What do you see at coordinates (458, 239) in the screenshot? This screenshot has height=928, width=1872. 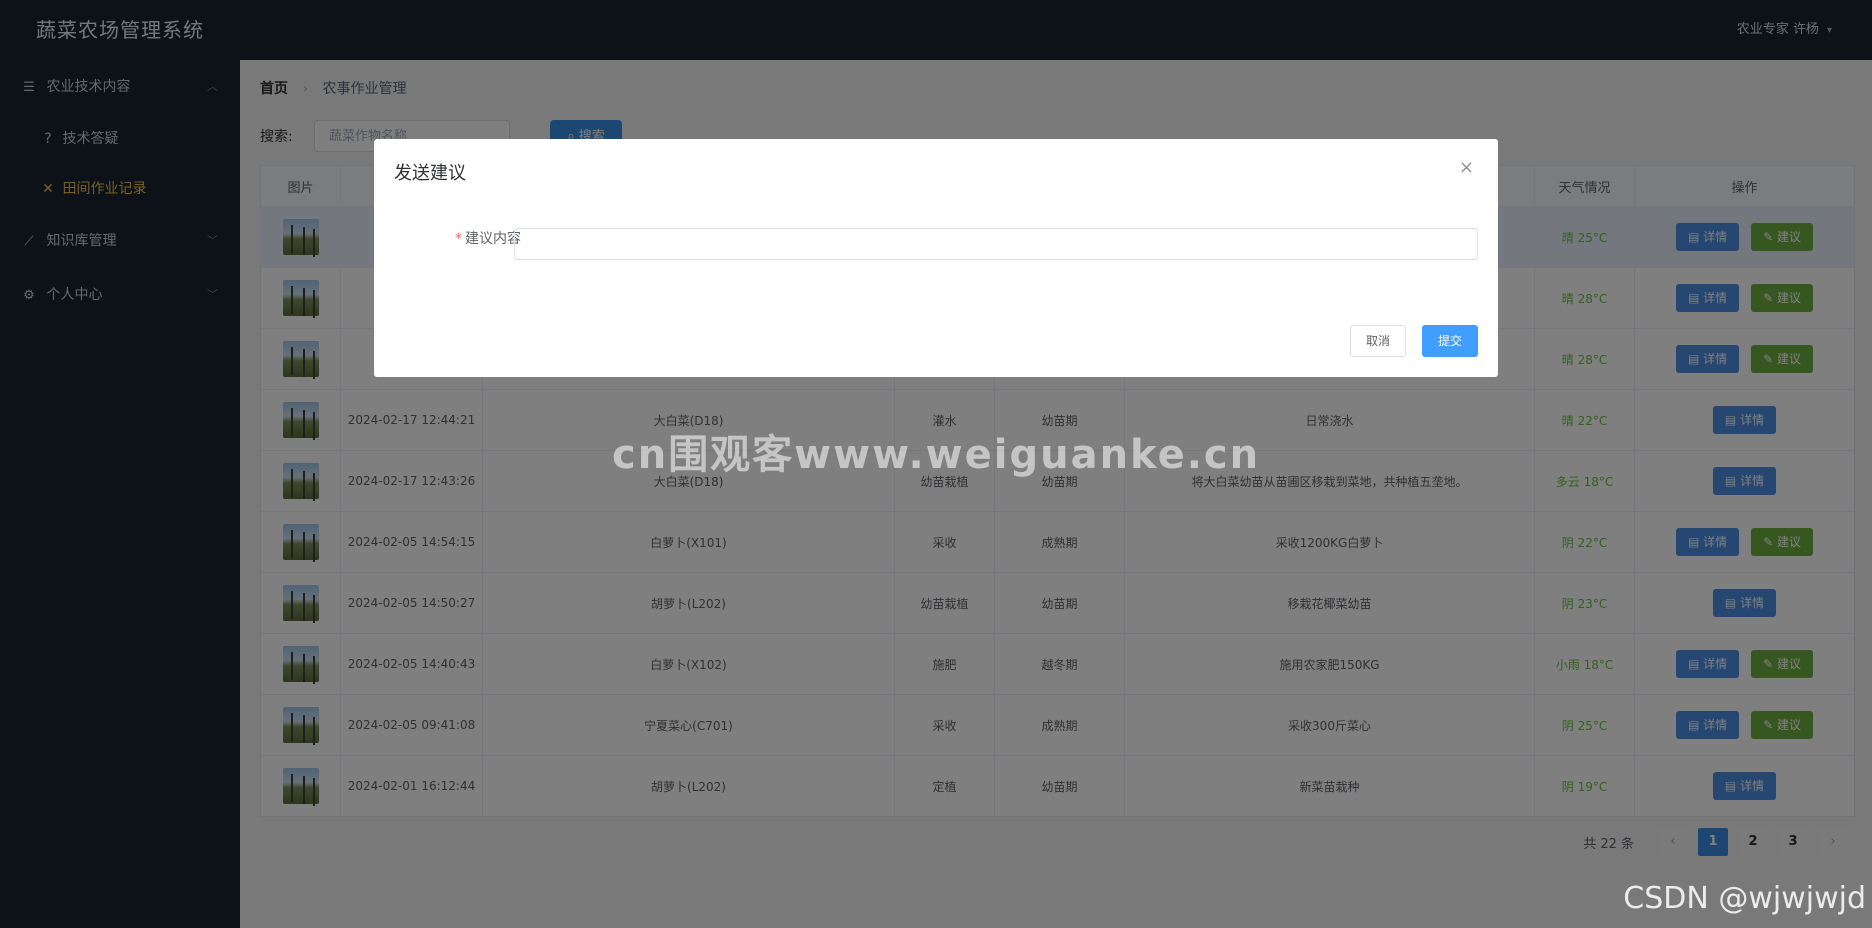 I see `required-mark: *` at bounding box center [458, 239].